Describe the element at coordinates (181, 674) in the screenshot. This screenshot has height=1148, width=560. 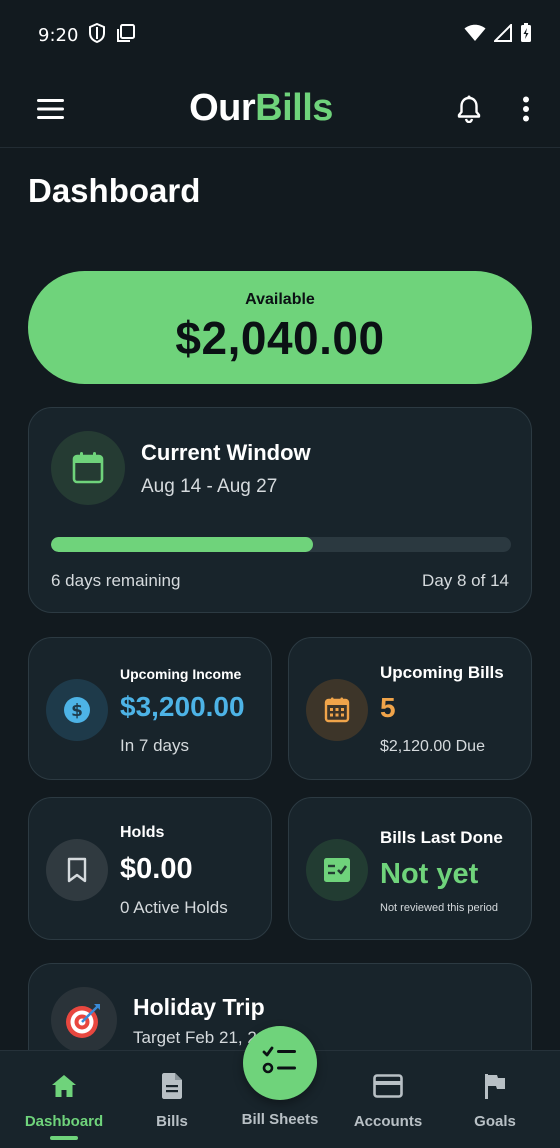
I see `income-title: Upcoming Income` at that location.